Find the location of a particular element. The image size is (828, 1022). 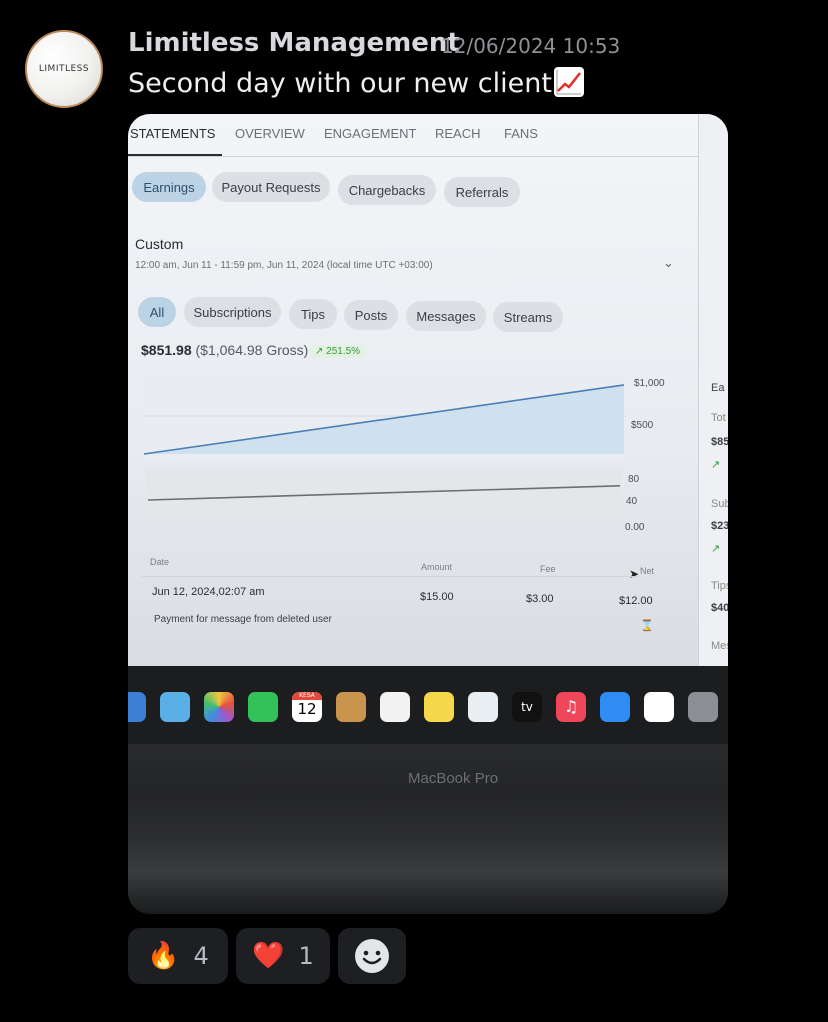

reaction-fire: 🔥 4 is located at coordinates (178, 956).